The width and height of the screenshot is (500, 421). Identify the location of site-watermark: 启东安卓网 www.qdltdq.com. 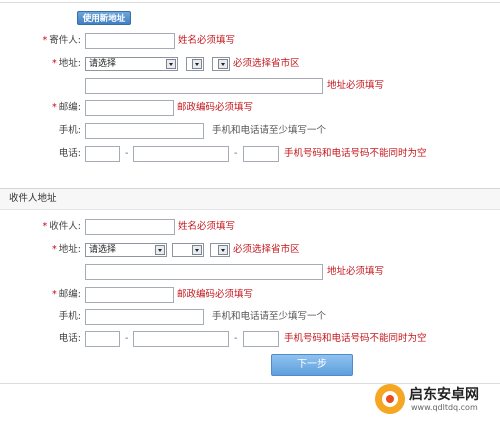
(436, 400).